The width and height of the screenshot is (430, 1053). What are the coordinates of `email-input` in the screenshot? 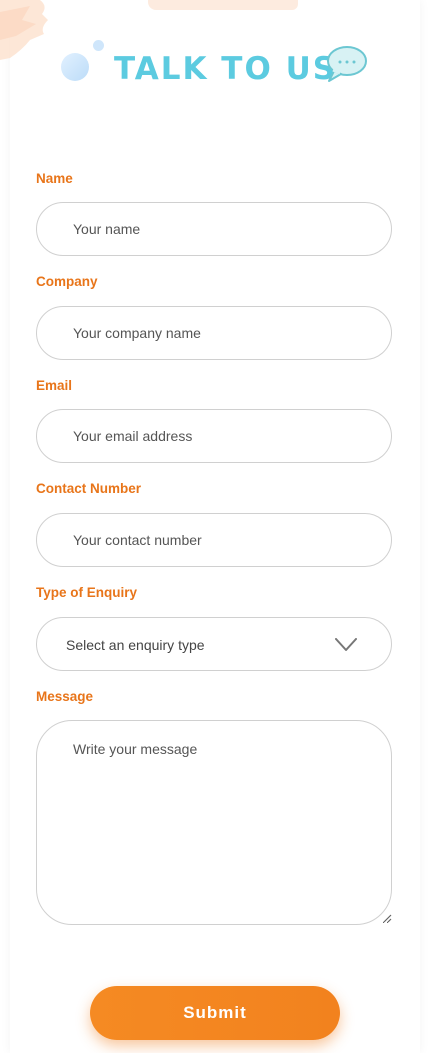 It's located at (214, 436).